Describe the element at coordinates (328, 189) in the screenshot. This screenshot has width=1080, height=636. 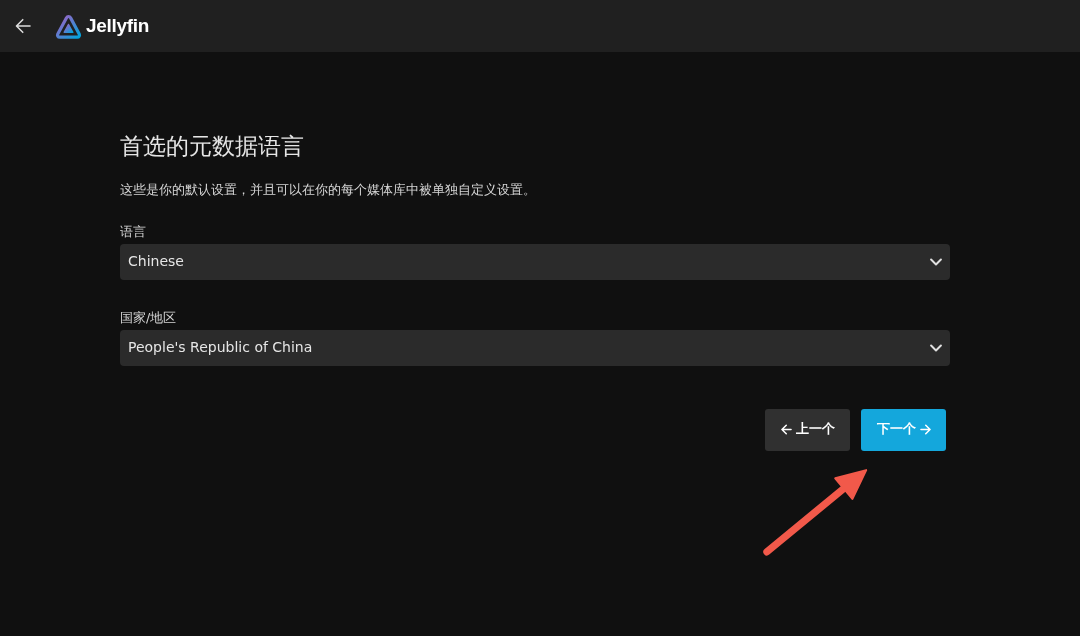
I see `page-description: 这些是你的默认设置，并且可以在你的每个媒体库中被单独自定义设置。` at that location.